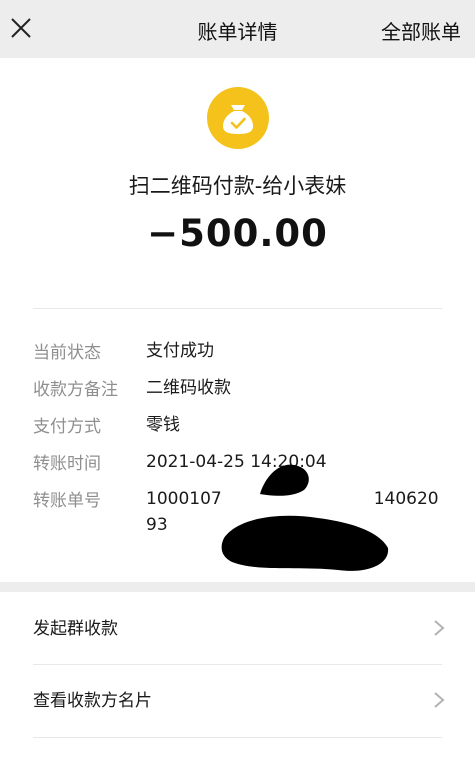 This screenshot has width=475, height=760. Describe the element at coordinates (237, 700) in the screenshot. I see `view-payee-card-button: 查看收款方名片` at that location.